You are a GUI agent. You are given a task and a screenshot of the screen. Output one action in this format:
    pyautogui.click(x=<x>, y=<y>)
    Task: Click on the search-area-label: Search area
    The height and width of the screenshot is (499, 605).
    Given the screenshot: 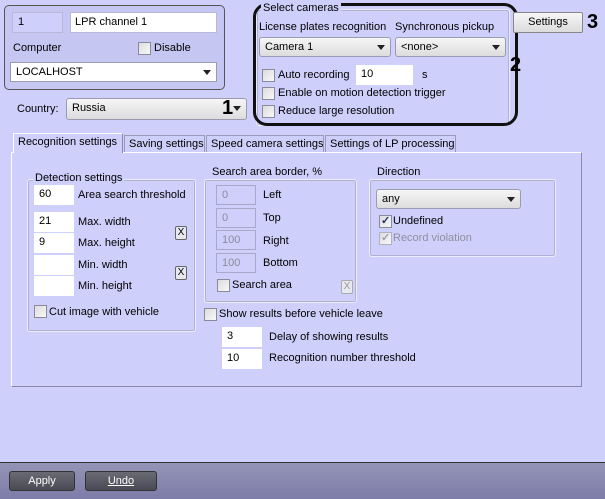 What is the action you would take?
    pyautogui.click(x=262, y=285)
    